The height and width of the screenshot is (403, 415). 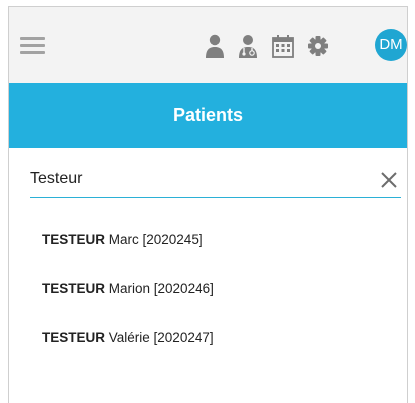 What do you see at coordinates (159, 337) in the screenshot?
I see `patient-details: Valérie [2020247]` at bounding box center [159, 337].